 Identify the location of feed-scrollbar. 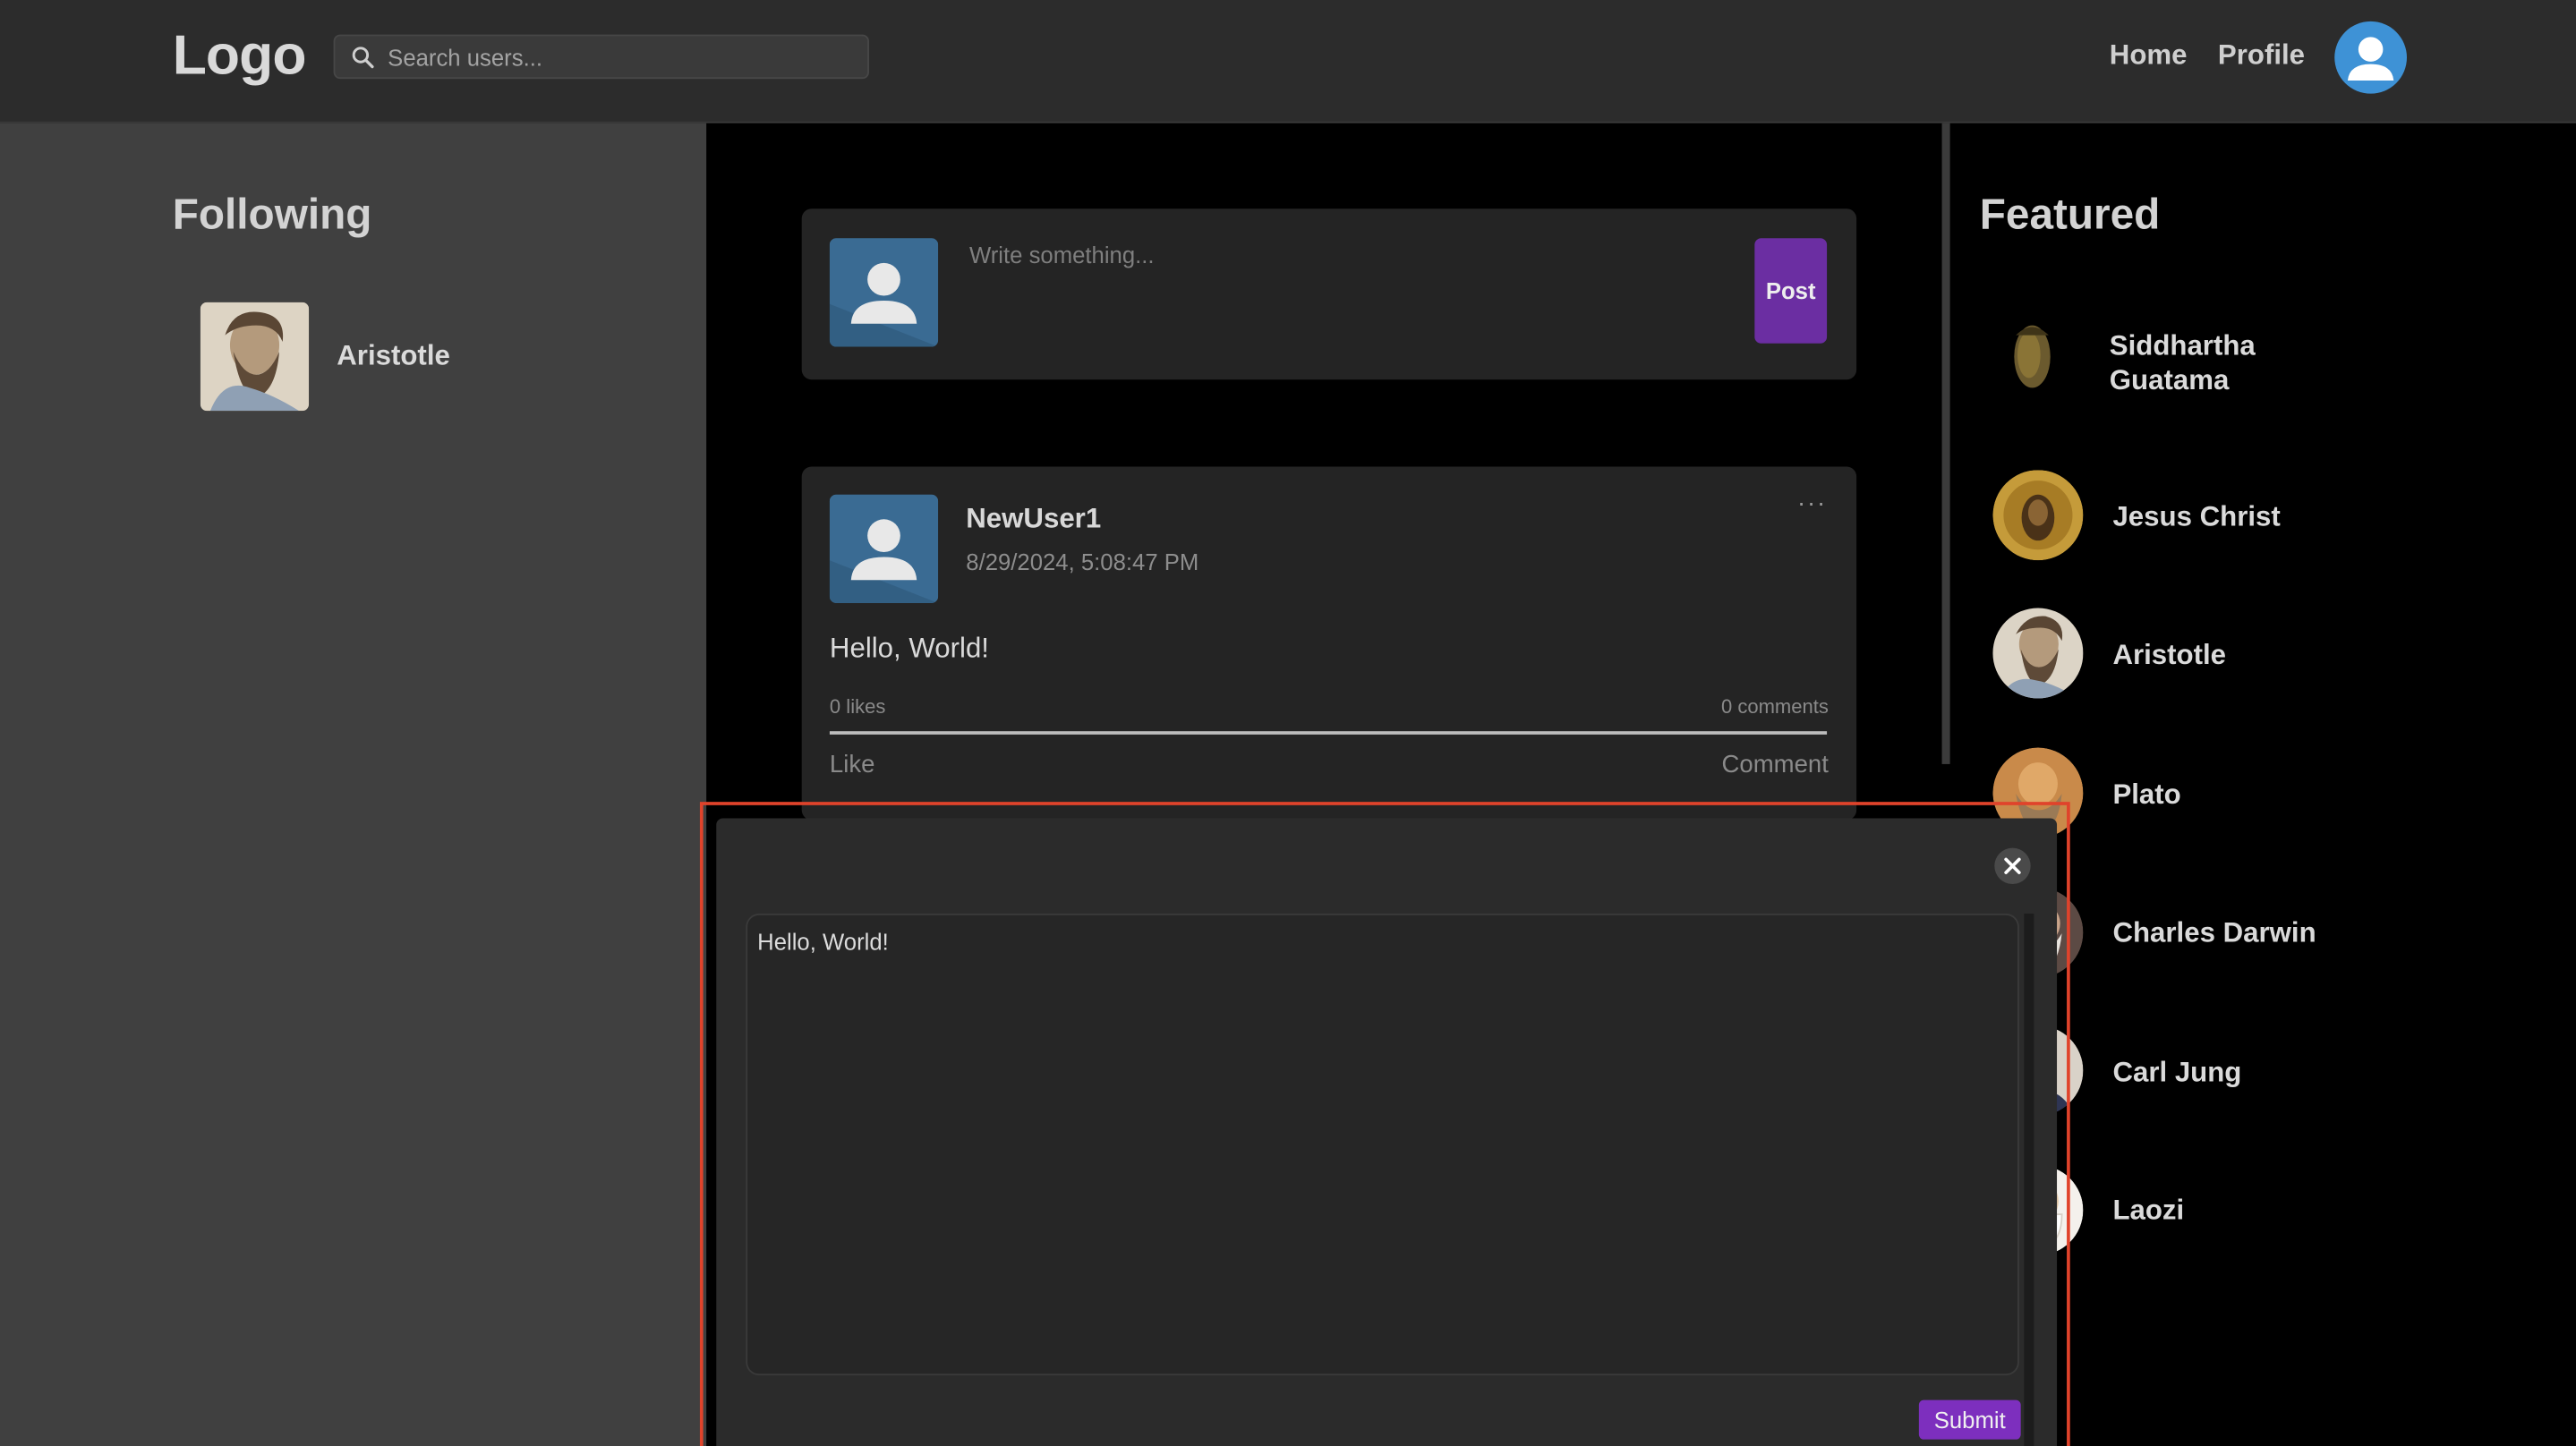
(1945, 443).